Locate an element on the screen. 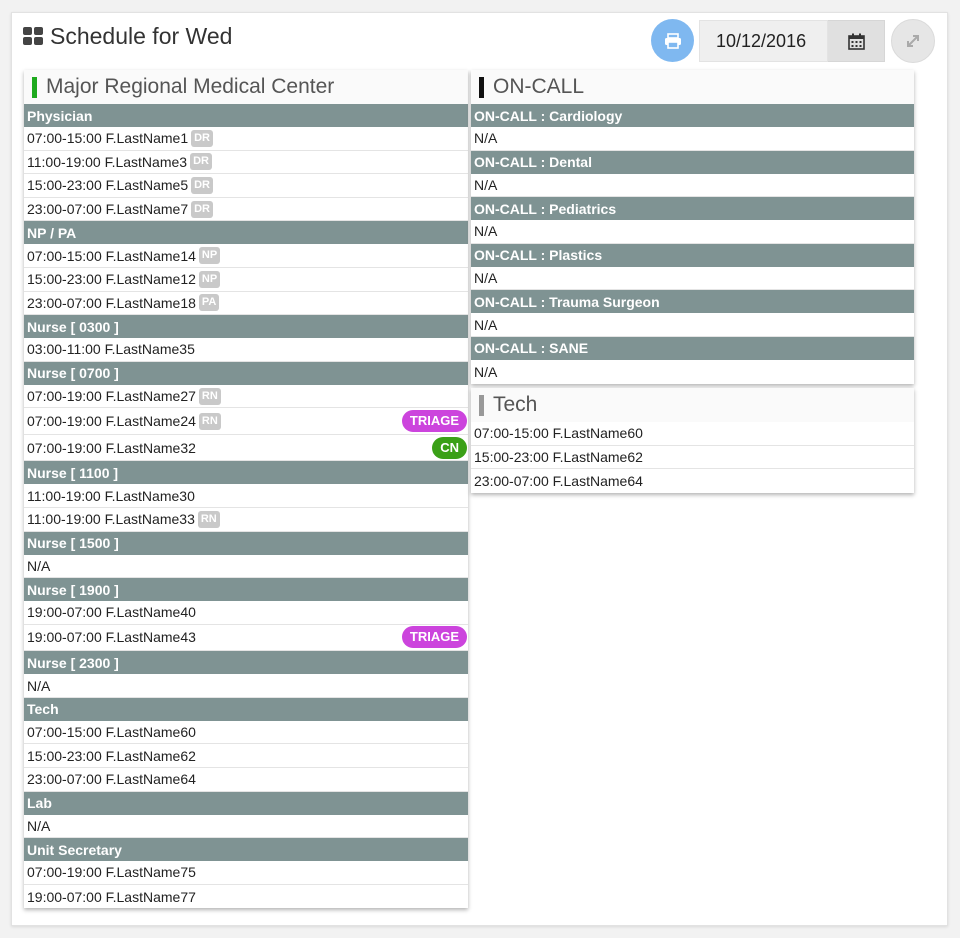 The width and height of the screenshot is (960, 938). shift-text: 11:00-19:00 F.LastName30 is located at coordinates (111, 495).